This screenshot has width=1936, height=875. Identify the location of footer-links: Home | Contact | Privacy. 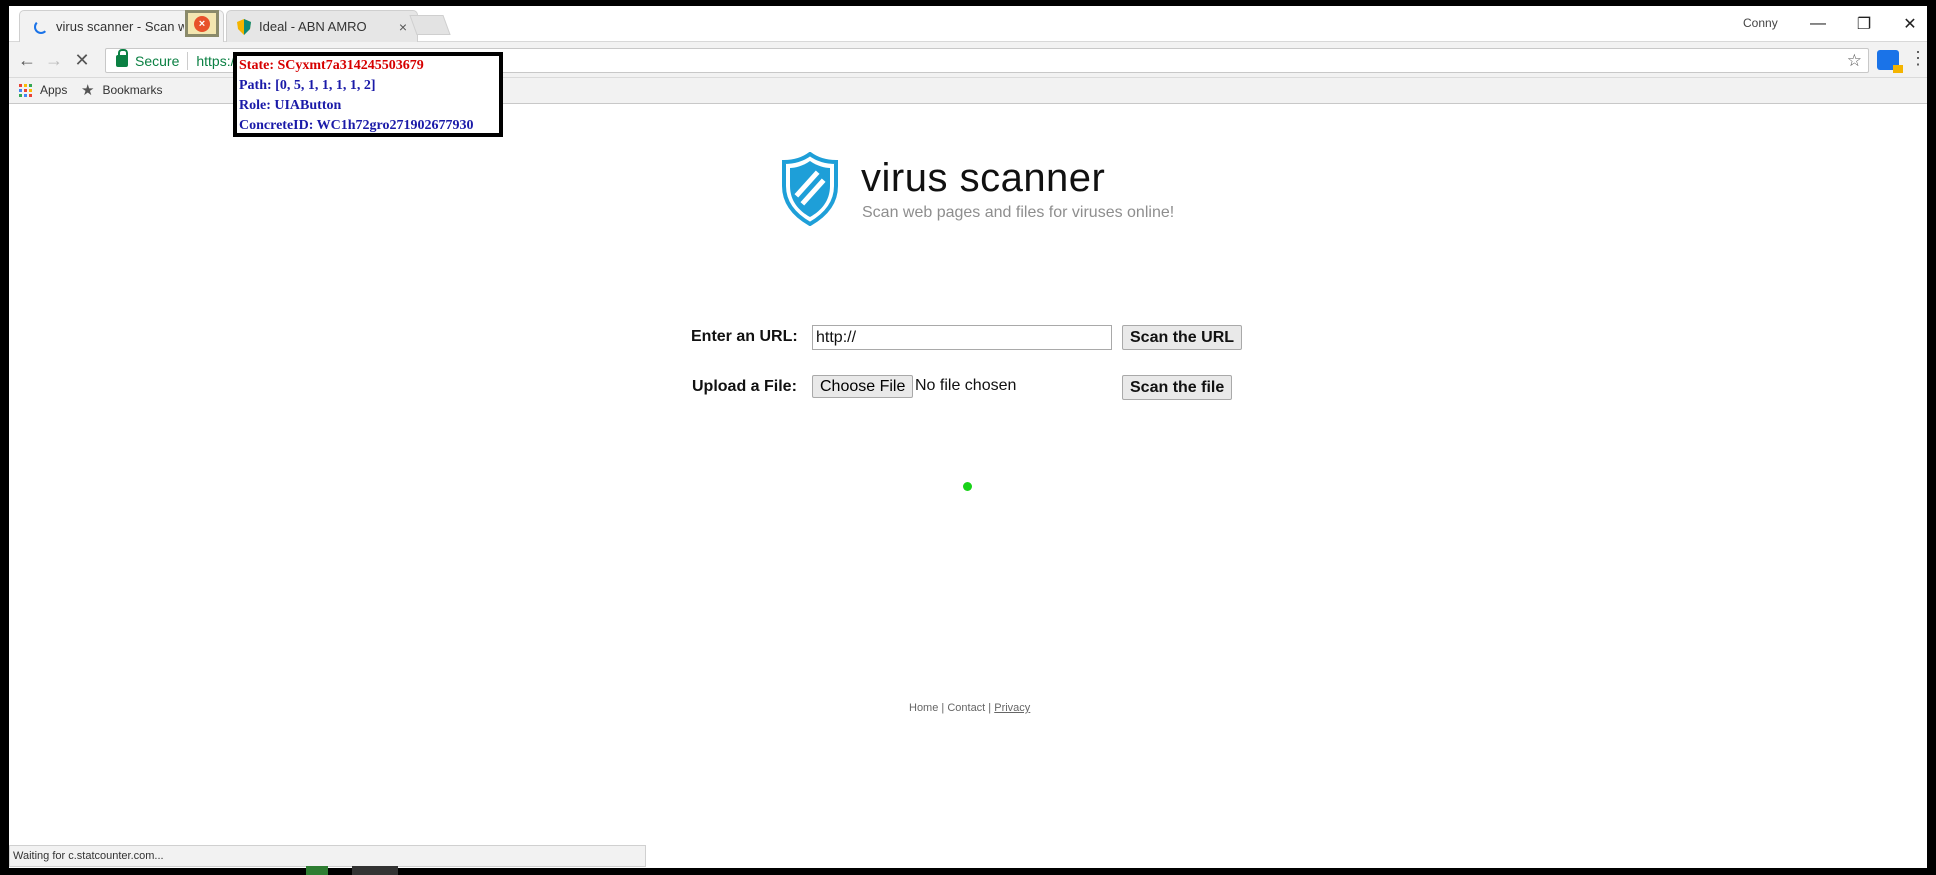
(969, 708).